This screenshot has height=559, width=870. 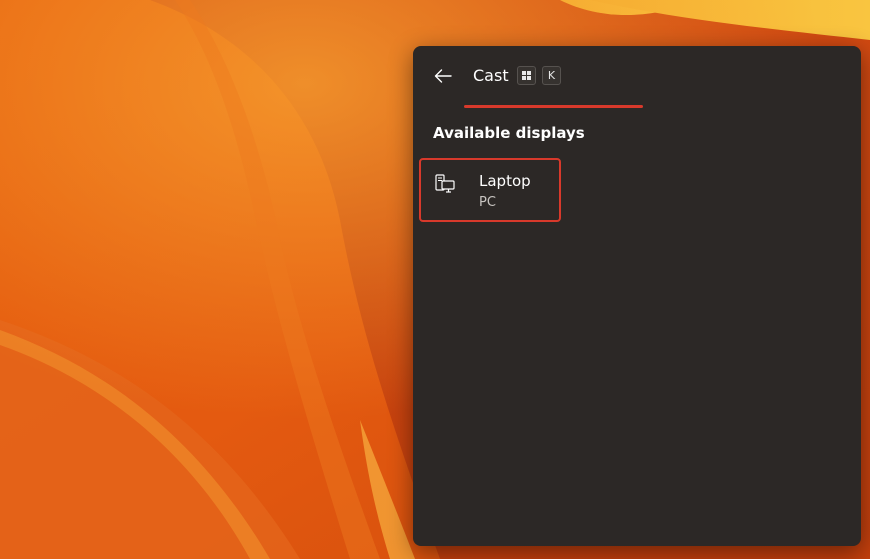 What do you see at coordinates (505, 181) in the screenshot?
I see `display-name: Laptop` at bounding box center [505, 181].